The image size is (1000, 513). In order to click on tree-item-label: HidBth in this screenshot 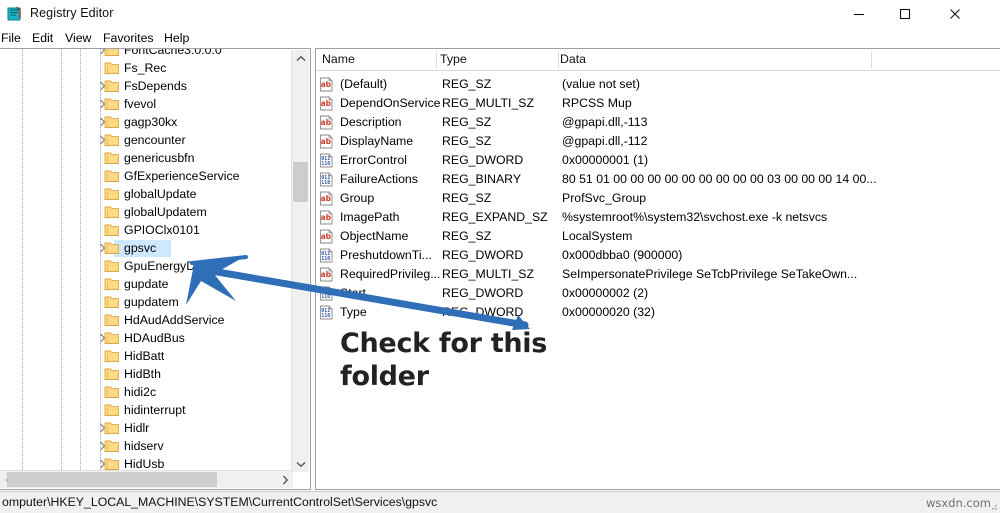, I will do `click(142, 374)`.